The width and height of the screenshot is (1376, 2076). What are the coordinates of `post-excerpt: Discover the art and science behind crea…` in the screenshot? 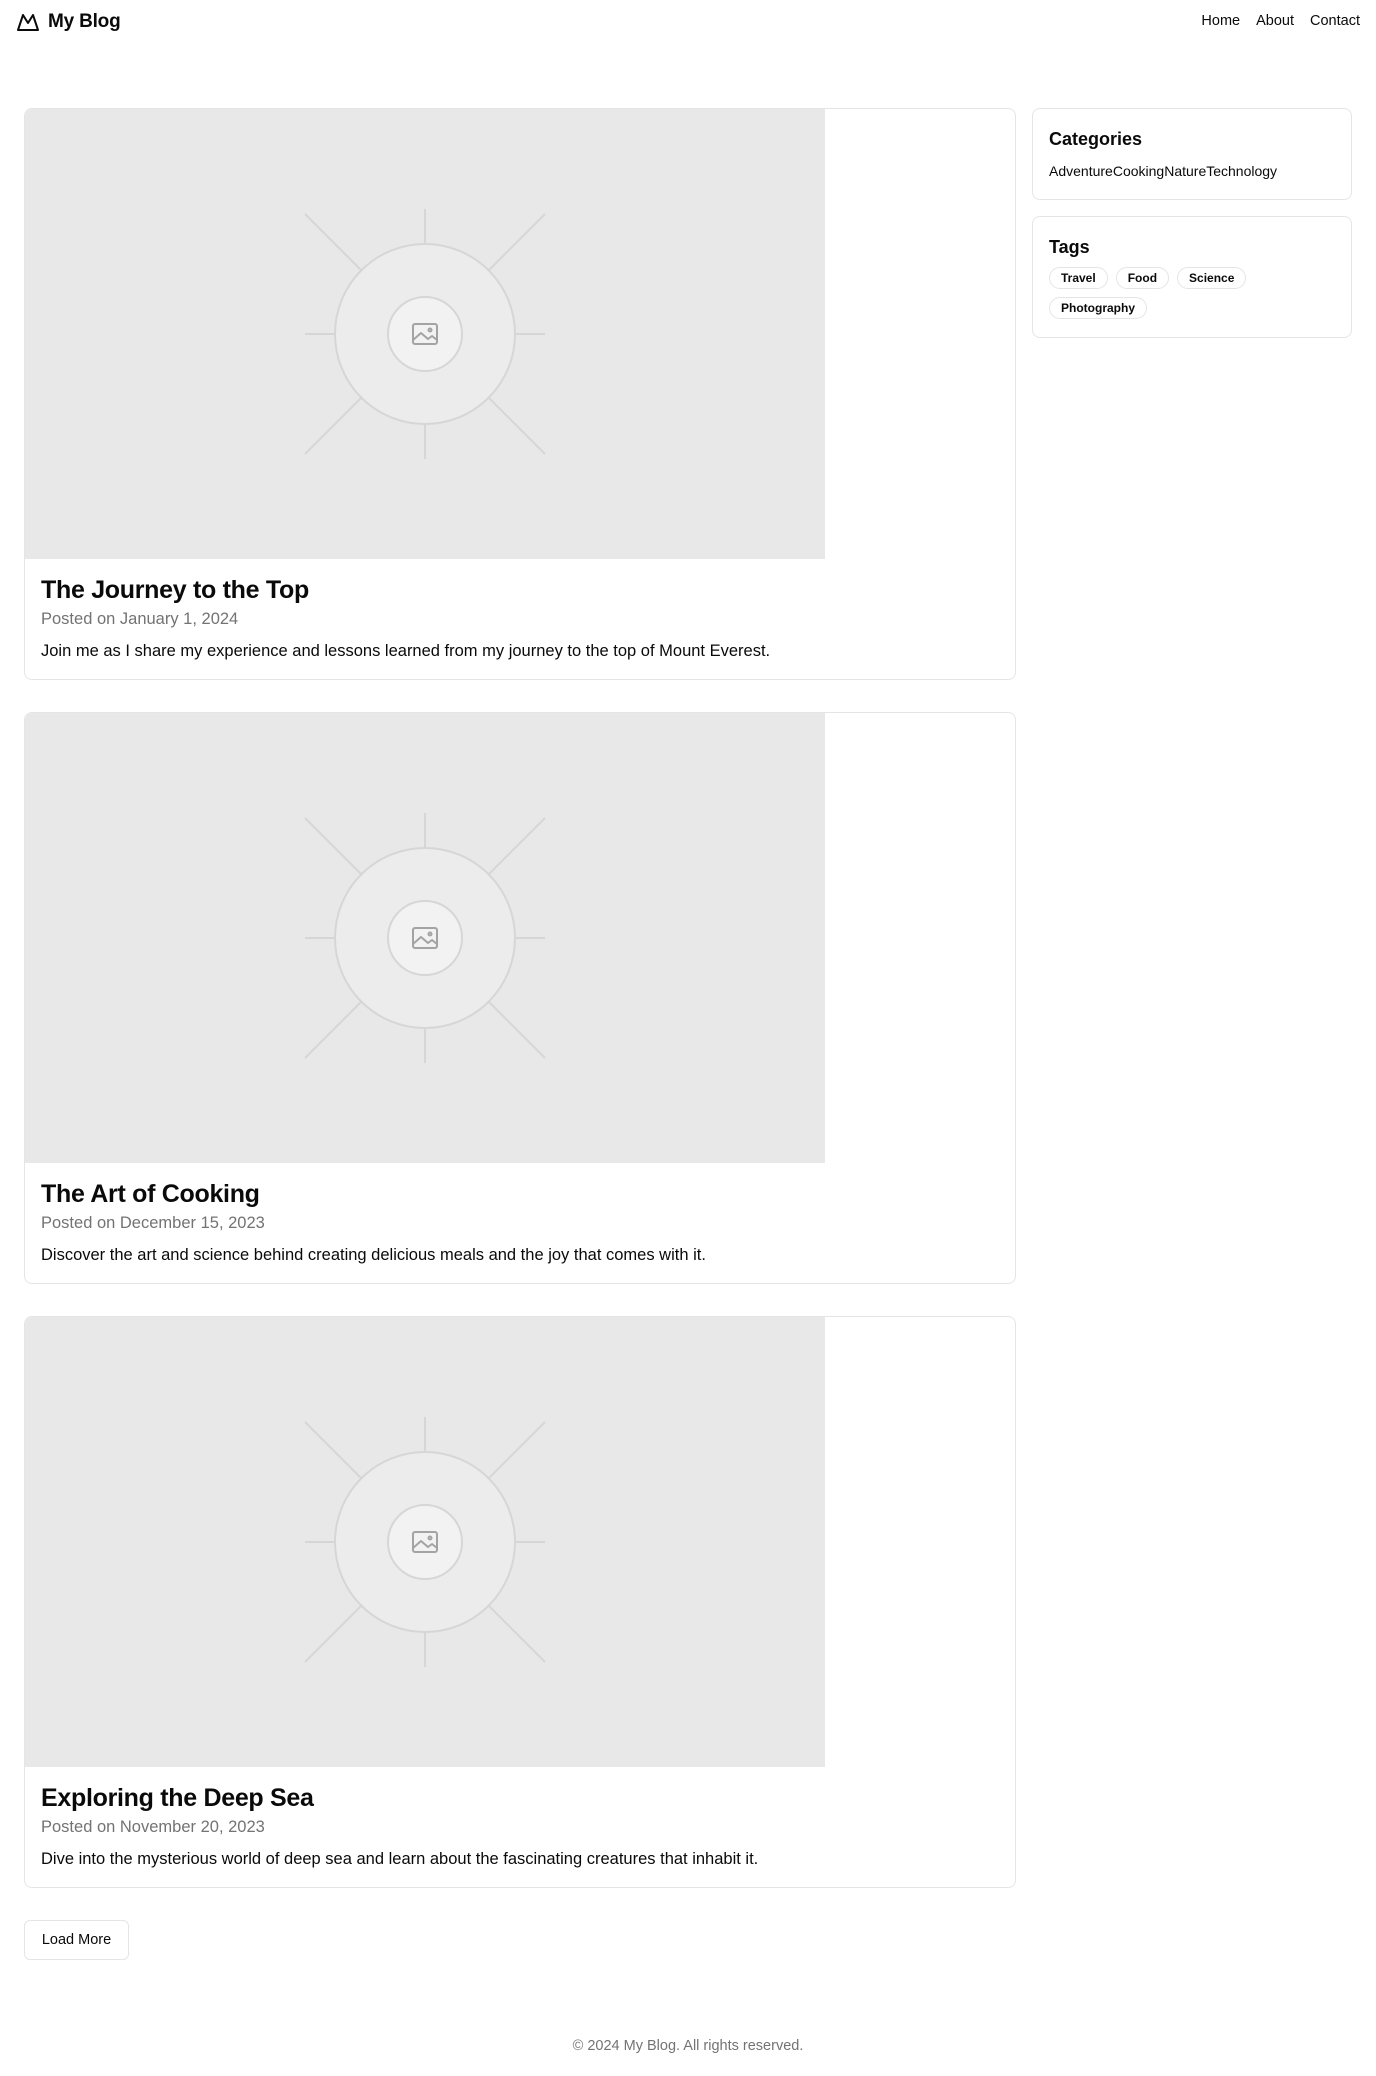 It's located at (373, 1255).